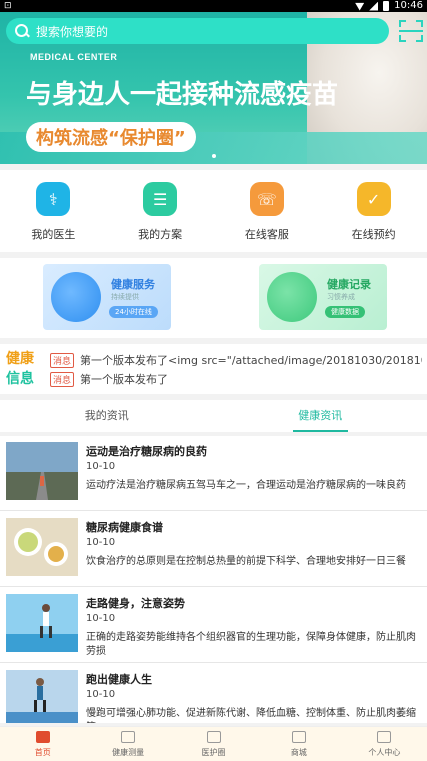  I want to click on health-service-card: 健康服务 持续提供 24小时在线, so click(107, 297).